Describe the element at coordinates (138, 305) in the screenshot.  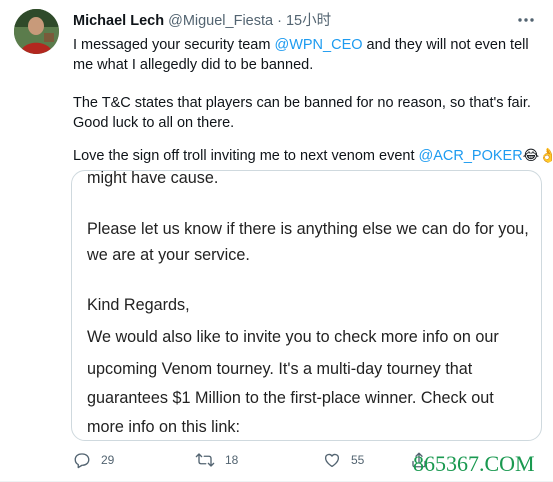
I see `image-text-line: Kind Regards,` at that location.